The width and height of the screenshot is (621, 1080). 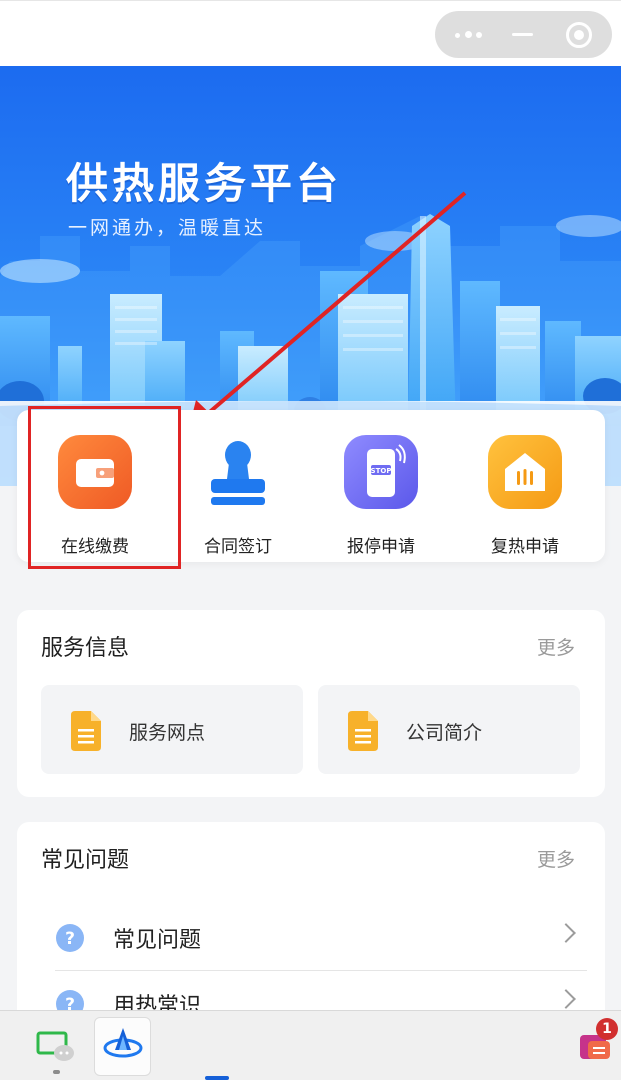 I want to click on section-title: 服务信息, so click(x=85, y=648).